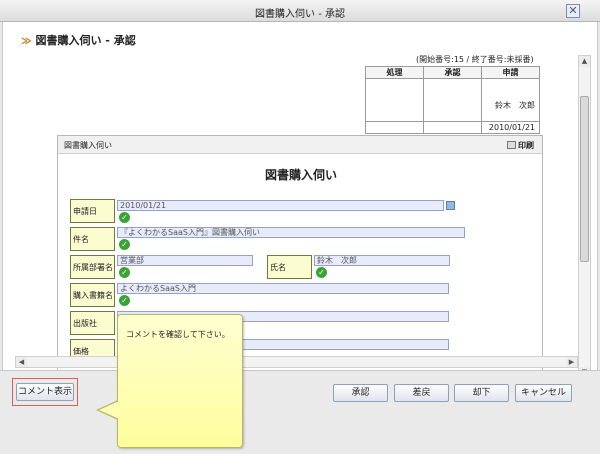  I want to click on window-title: 図書購入伺い - 承認, so click(300, 14).